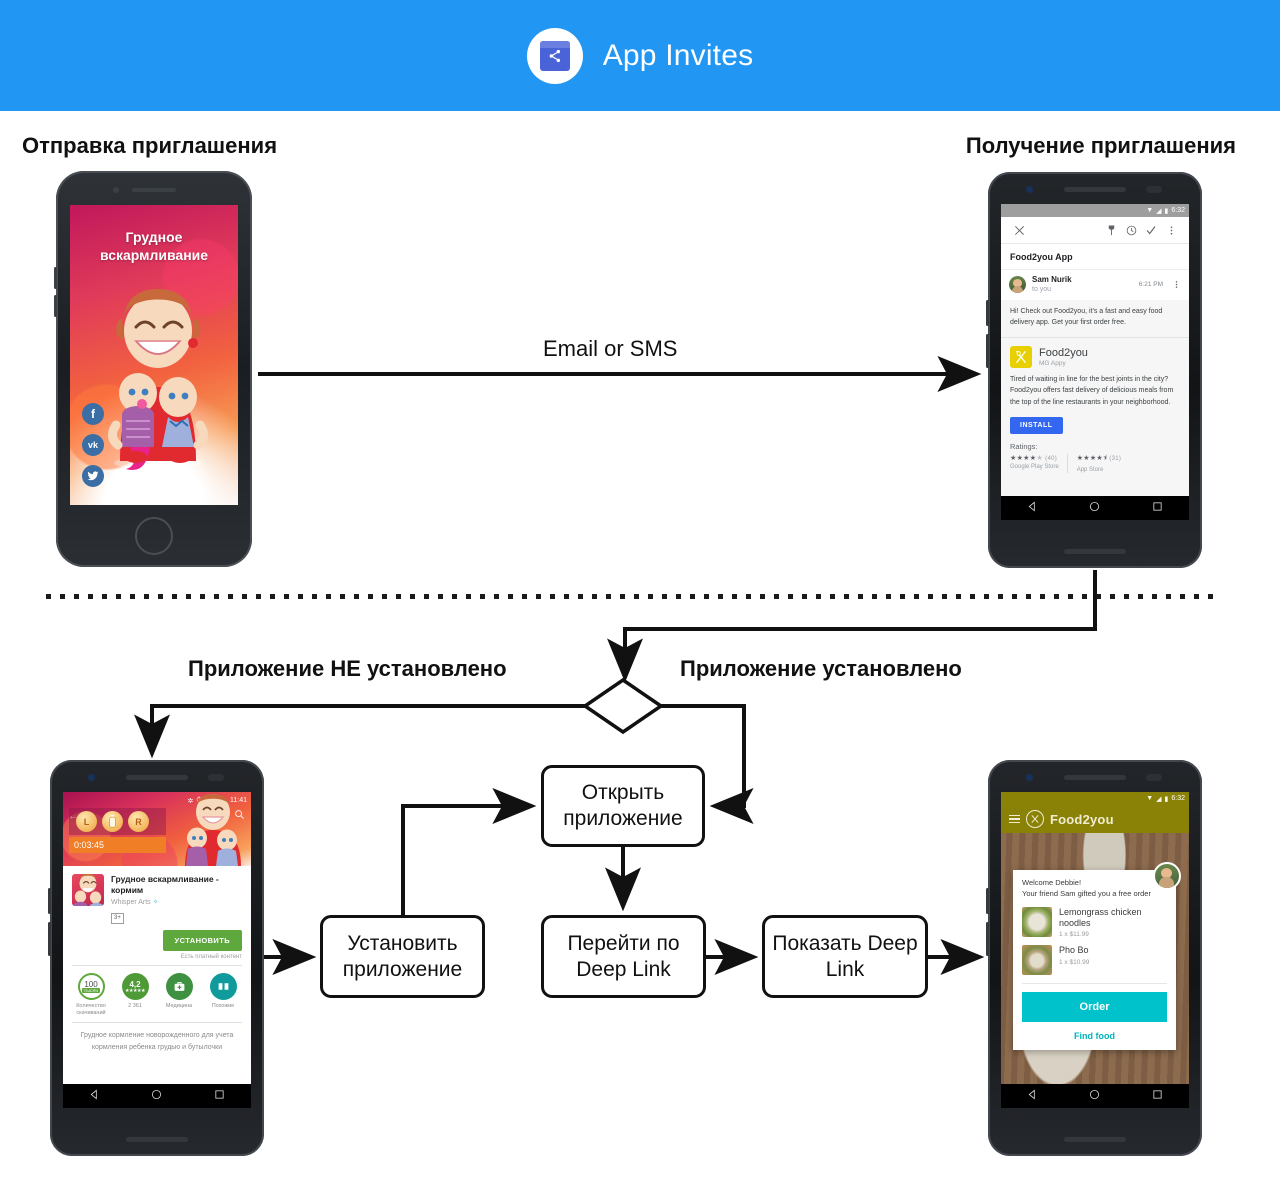 This screenshot has width=1280, height=1178. Describe the element at coordinates (91, 991) in the screenshot. I see `stat-sub: ТЫСЯЧ` at that location.